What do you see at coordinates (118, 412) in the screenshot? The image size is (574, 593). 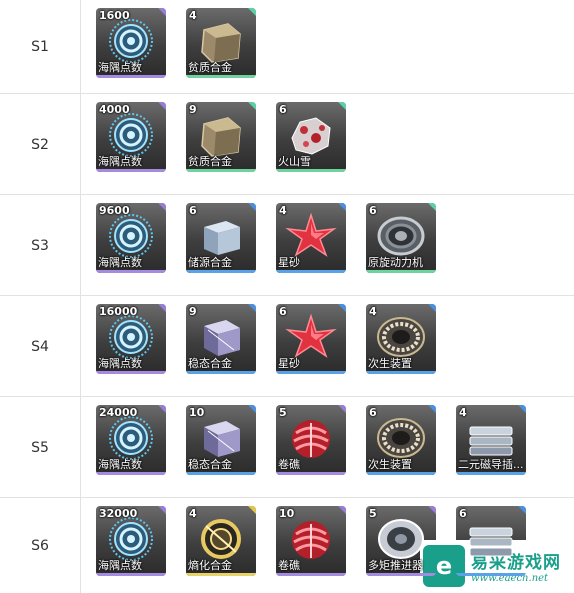 I see `item-count: 24000` at bounding box center [118, 412].